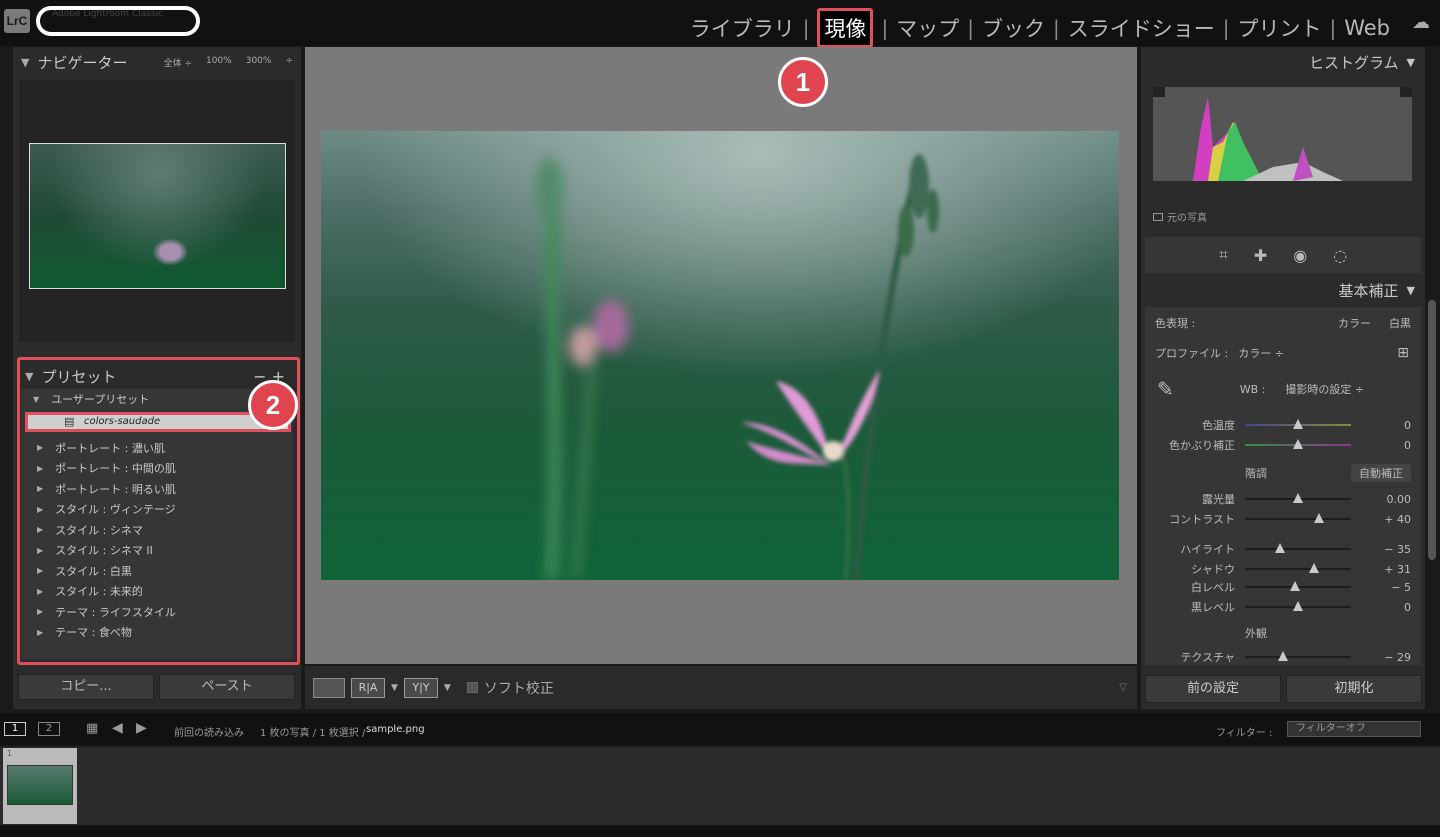 This screenshot has width=1440, height=837. What do you see at coordinates (157, 216) in the screenshot?
I see `navigator-thumbnail` at bounding box center [157, 216].